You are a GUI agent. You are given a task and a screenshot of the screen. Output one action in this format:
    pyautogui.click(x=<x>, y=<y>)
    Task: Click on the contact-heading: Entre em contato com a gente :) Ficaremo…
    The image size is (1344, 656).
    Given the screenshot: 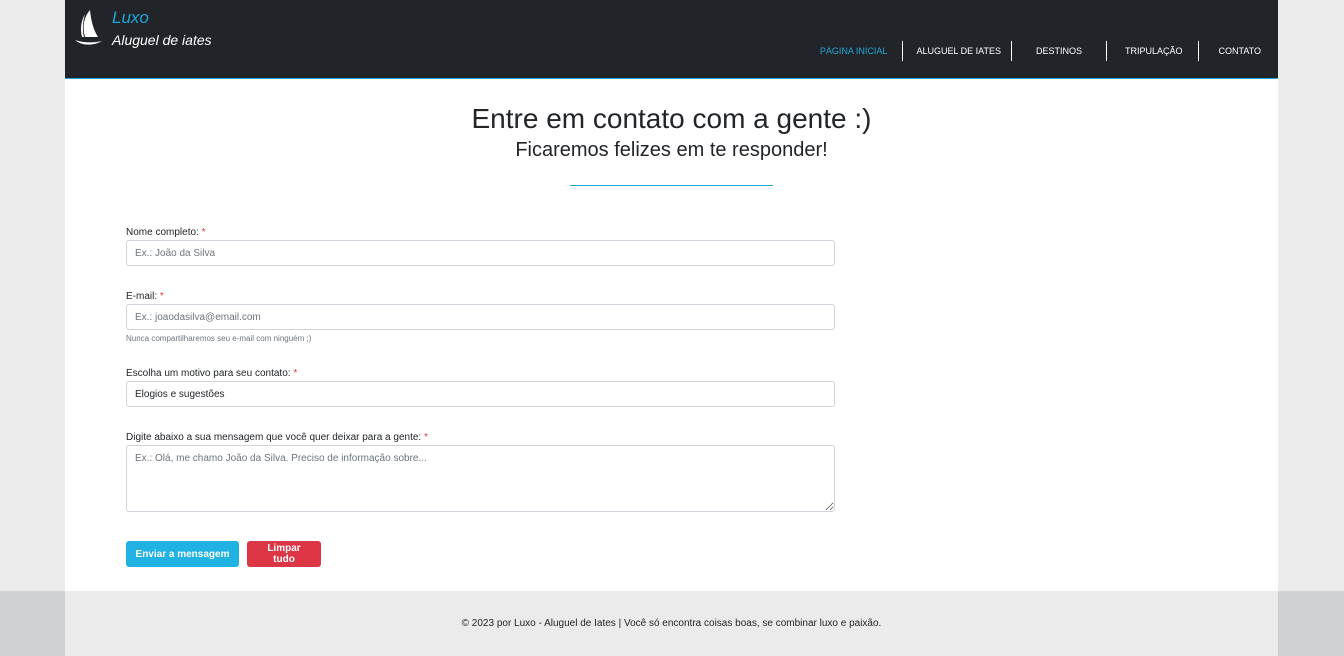 What is the action you would take?
    pyautogui.click(x=671, y=131)
    